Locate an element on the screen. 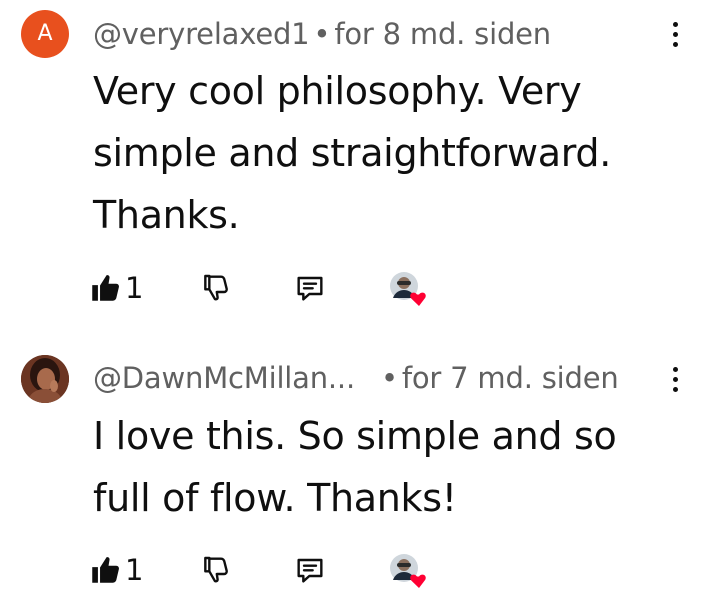 This screenshot has width=720, height=607. user-photo-icon is located at coordinates (45, 379).